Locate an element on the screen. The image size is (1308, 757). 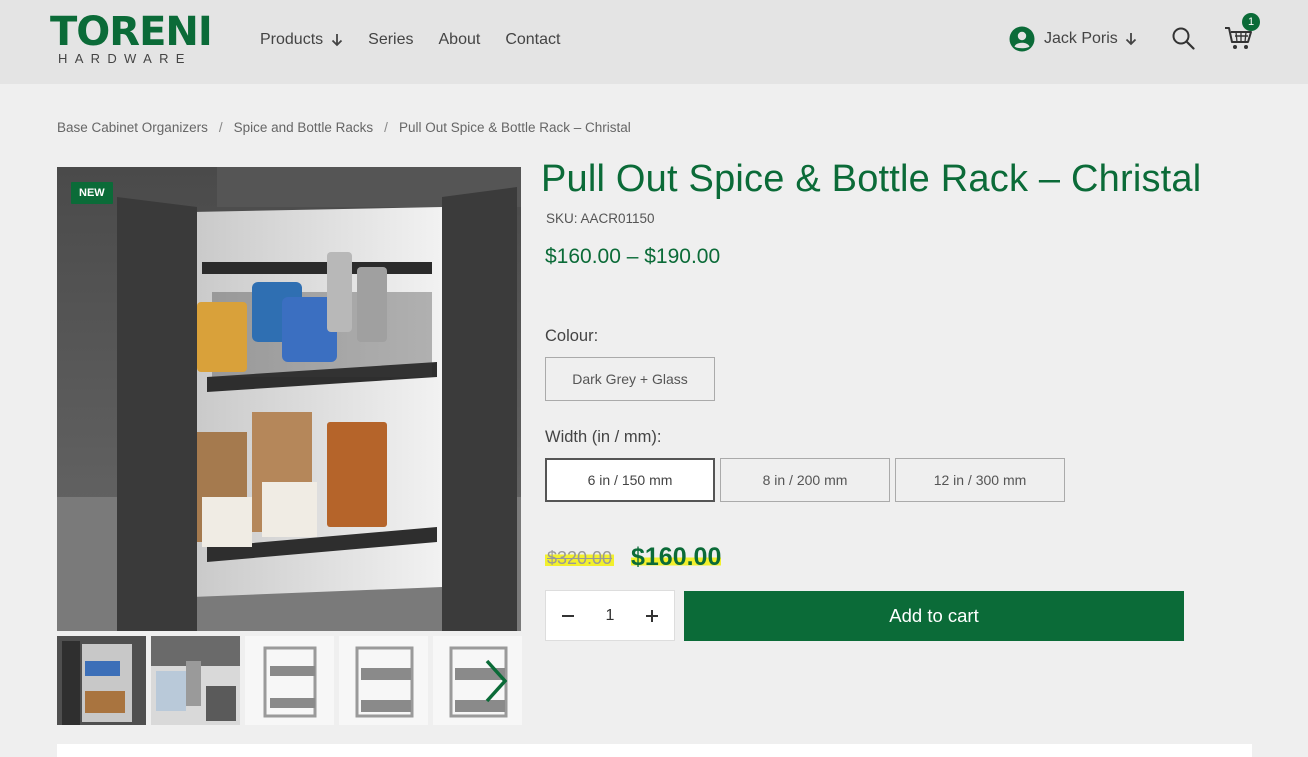
minus-icon is located at coordinates (568, 615).